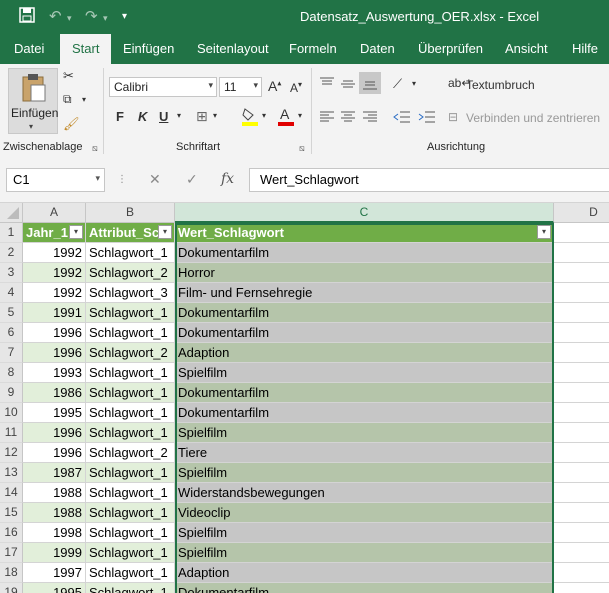 The width and height of the screenshot is (609, 593). Describe the element at coordinates (91, 16) in the screenshot. I see `redo-icon: ↷` at that location.